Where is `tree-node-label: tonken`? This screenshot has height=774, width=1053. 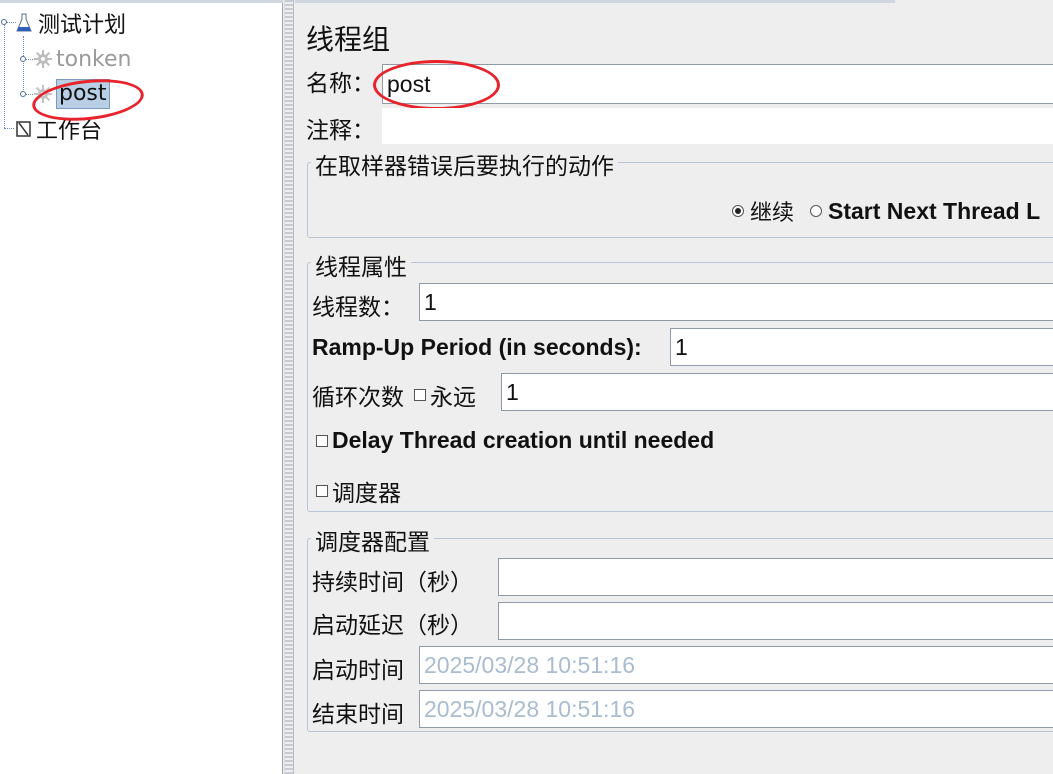 tree-node-label: tonken is located at coordinates (94, 59).